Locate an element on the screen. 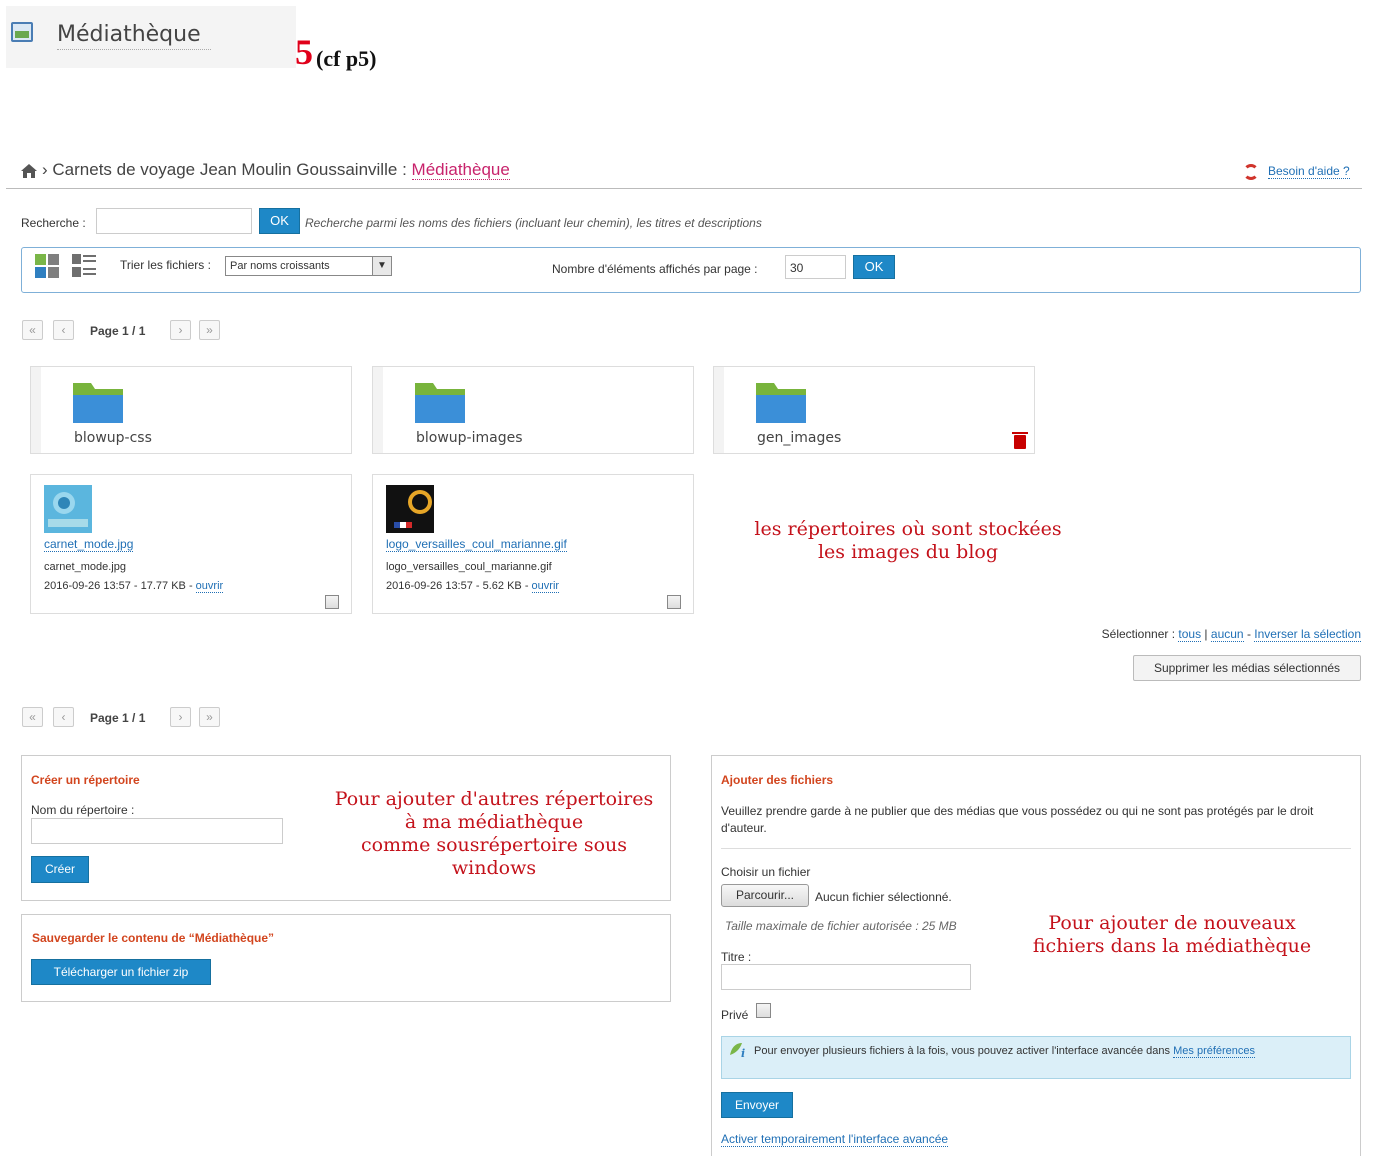  upload-divider is located at coordinates (1036, 848).